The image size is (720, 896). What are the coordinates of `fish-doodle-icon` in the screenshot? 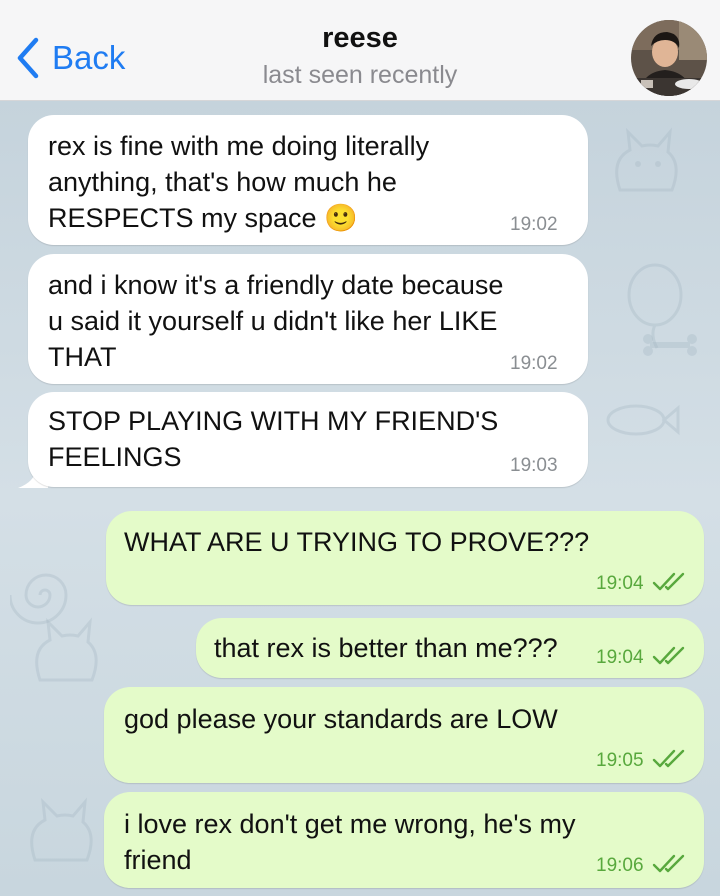 It's located at (643, 420).